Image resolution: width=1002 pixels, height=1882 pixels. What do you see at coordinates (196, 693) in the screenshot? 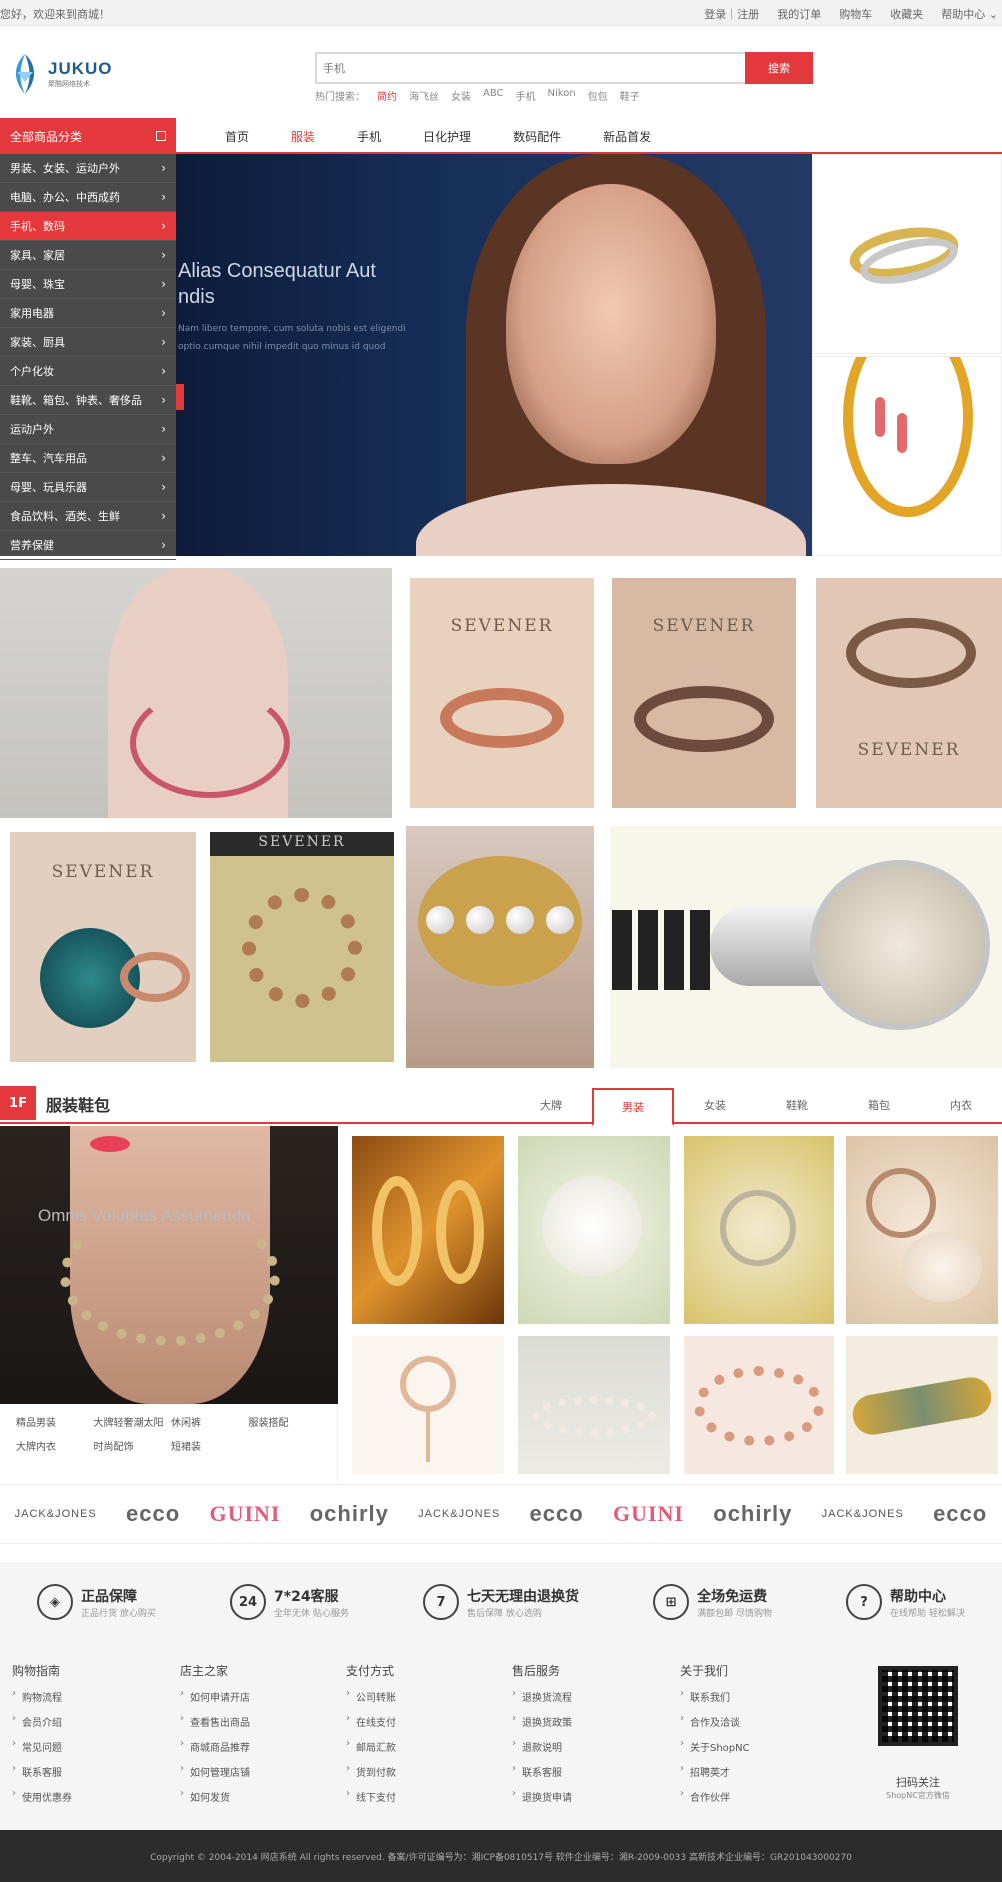
I see `promo-tile-model` at bounding box center [196, 693].